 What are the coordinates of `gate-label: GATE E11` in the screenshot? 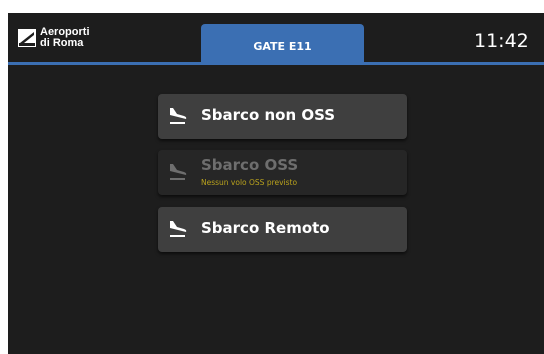 It's located at (282, 46).